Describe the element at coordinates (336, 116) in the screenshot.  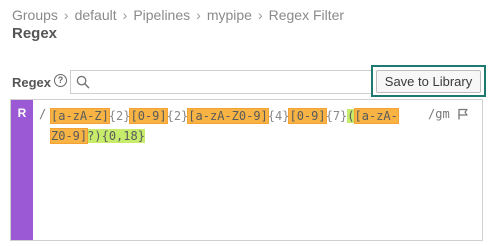
I see `regex-token-quant: {7}` at that location.